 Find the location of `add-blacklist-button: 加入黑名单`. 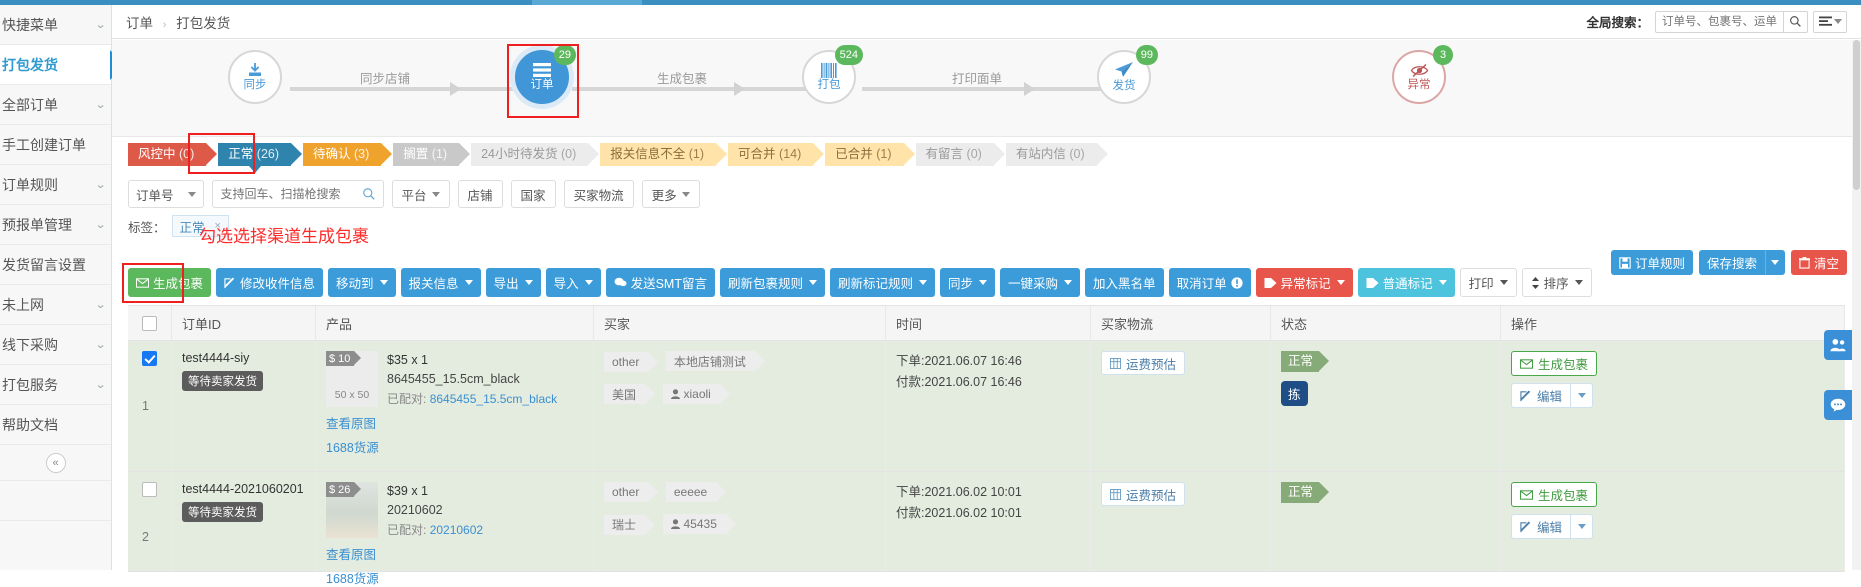

add-blacklist-button: 加入黑名单 is located at coordinates (1124, 282).